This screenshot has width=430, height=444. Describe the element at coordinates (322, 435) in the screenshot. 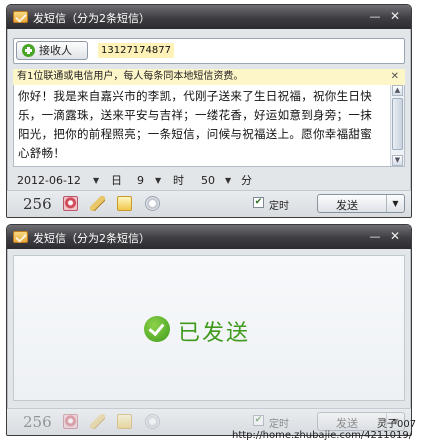

I see `watermark-url: http://home.zhubajie.com/4211019/` at that location.